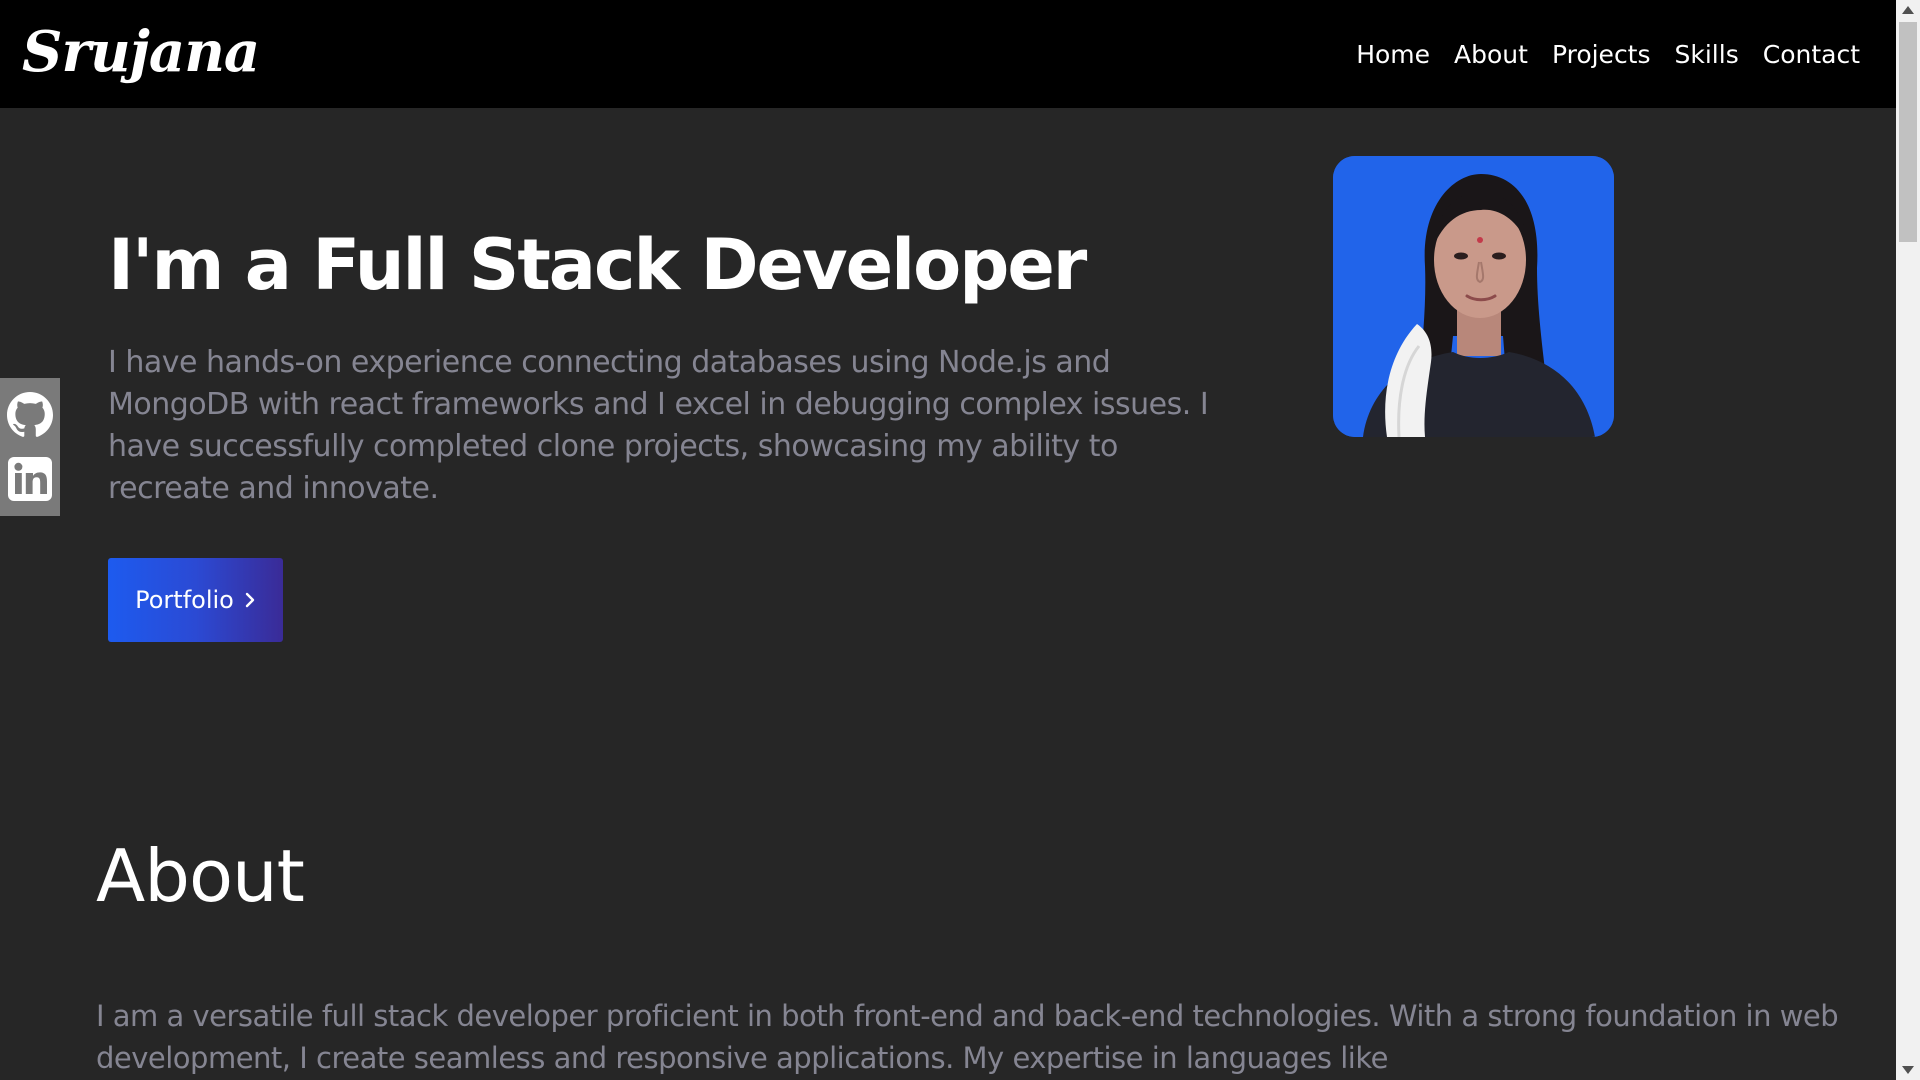 This screenshot has height=1080, width=1920. Describe the element at coordinates (1908, 132) in the screenshot. I see `scrollbar-thumb` at that location.